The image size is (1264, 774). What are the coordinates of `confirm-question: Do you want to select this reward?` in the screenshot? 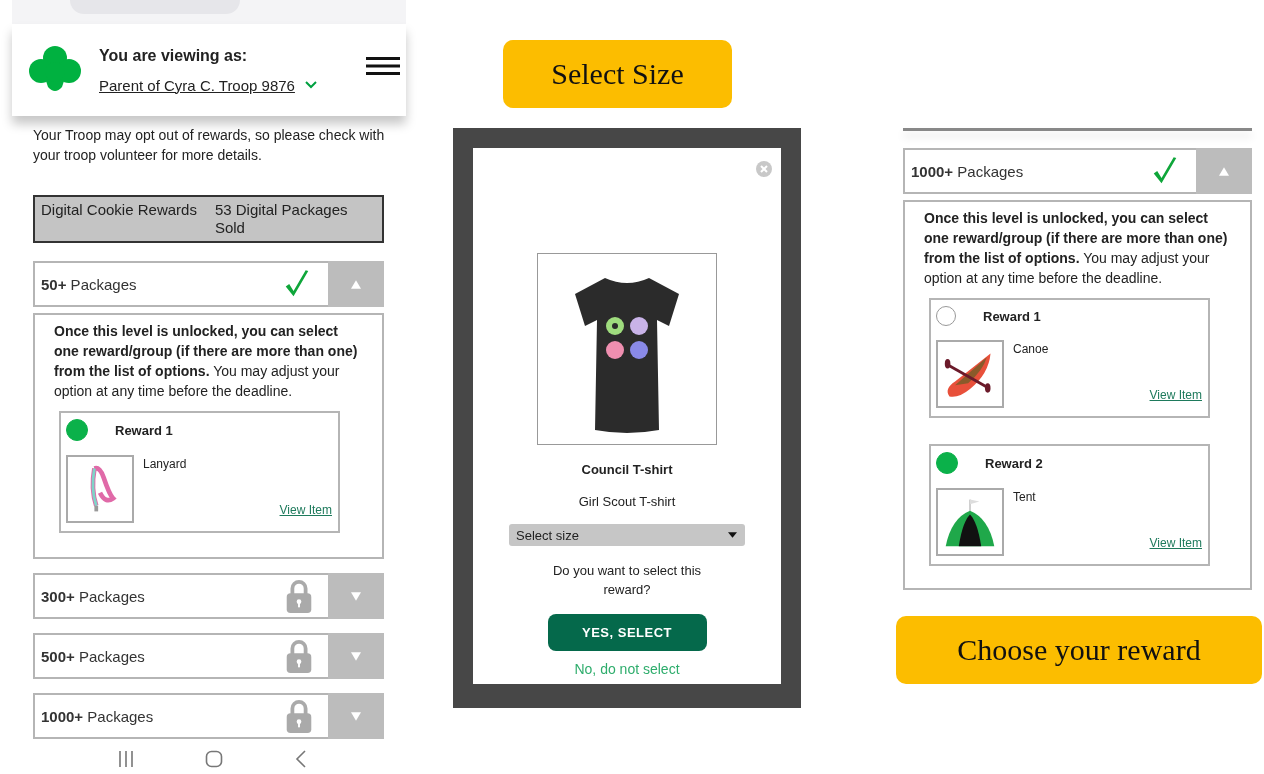 It's located at (627, 580).